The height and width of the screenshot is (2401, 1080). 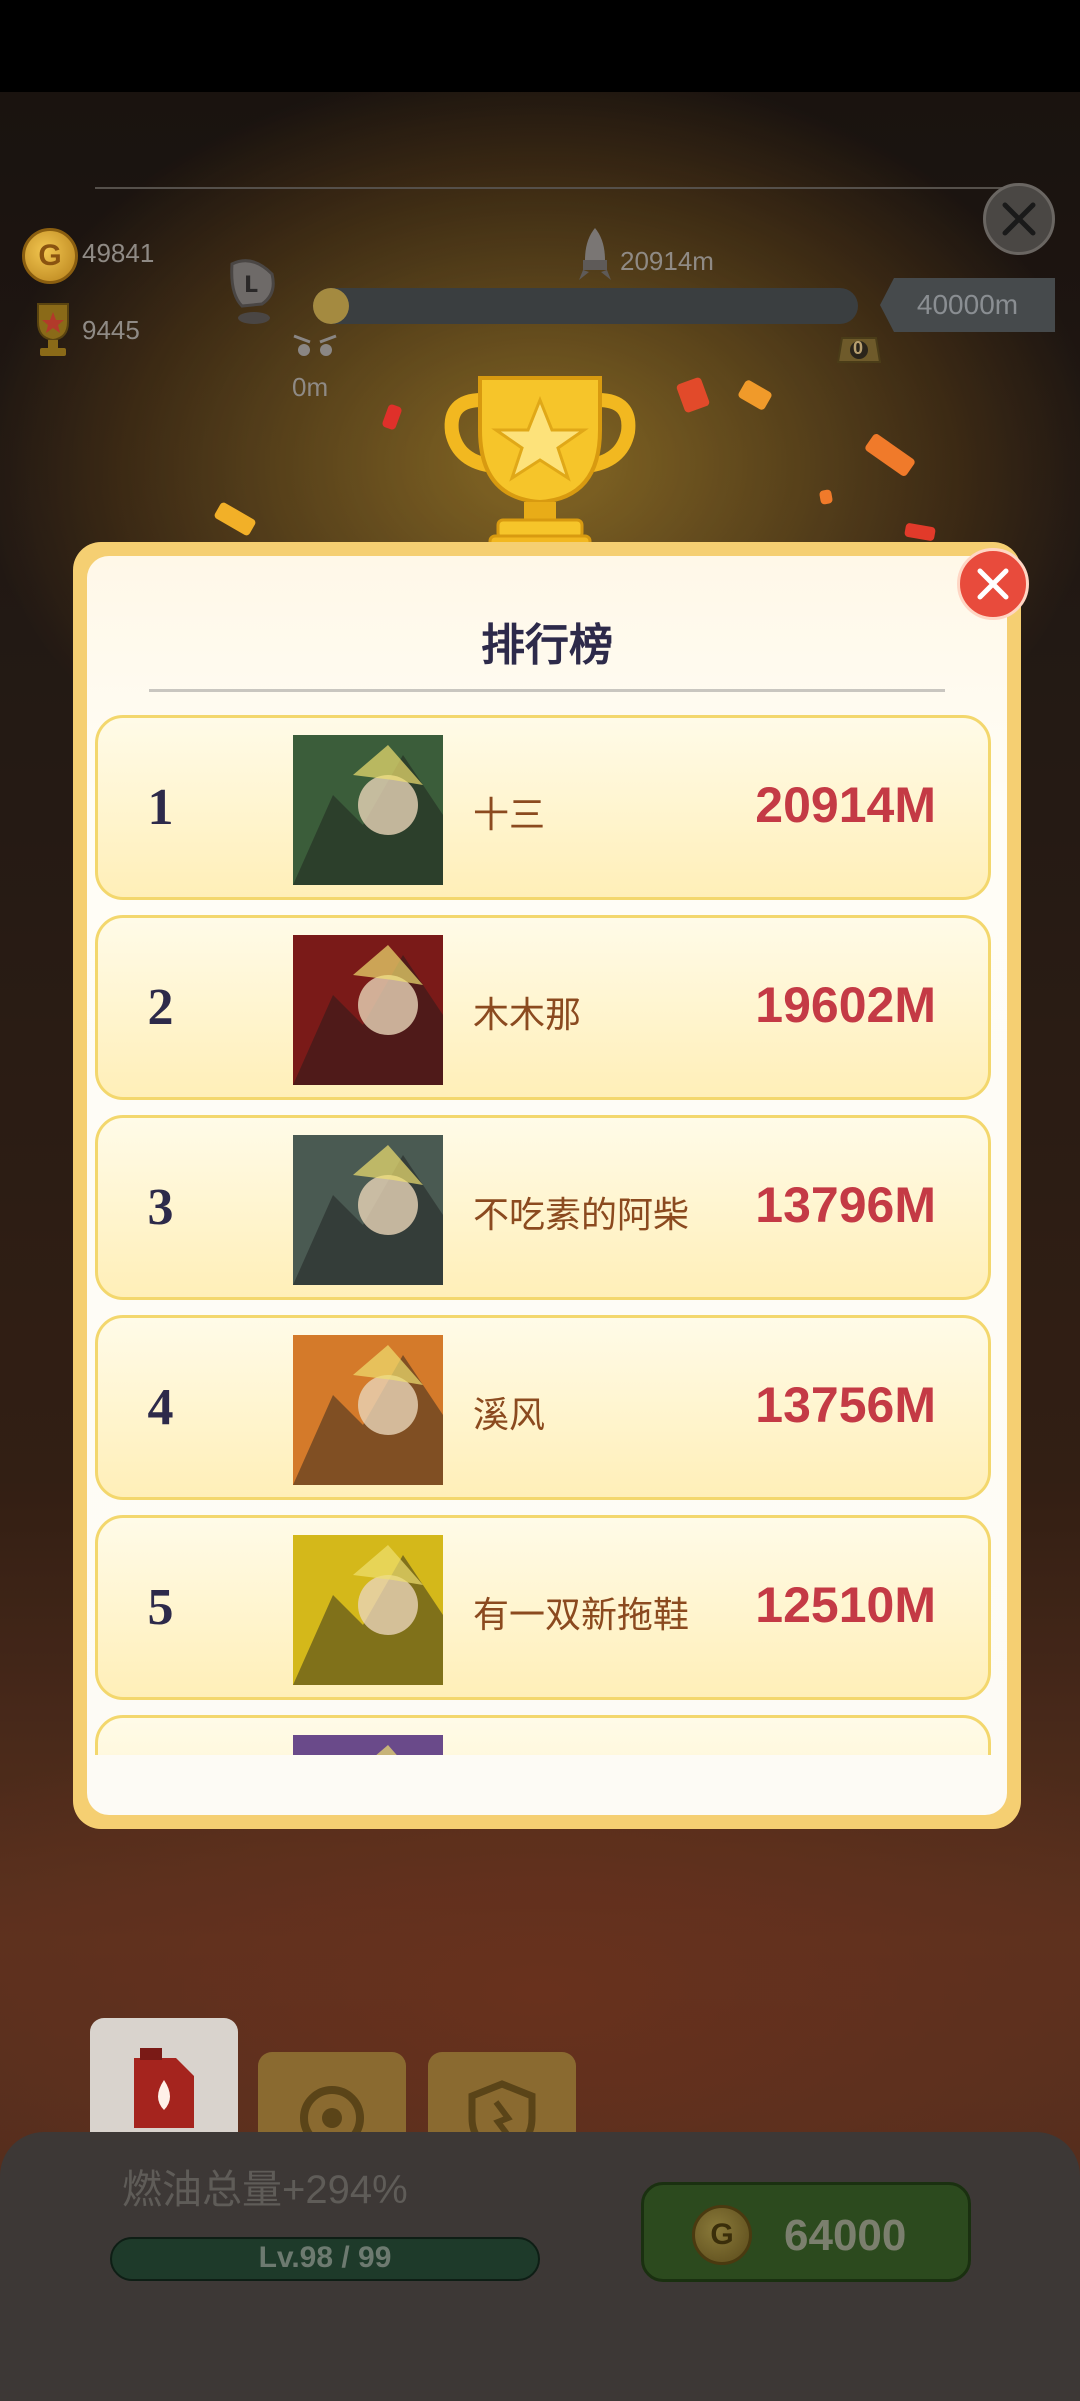 I want to click on fuel-bonus-label: 燃油总量+294%, so click(x=265, y=2190).